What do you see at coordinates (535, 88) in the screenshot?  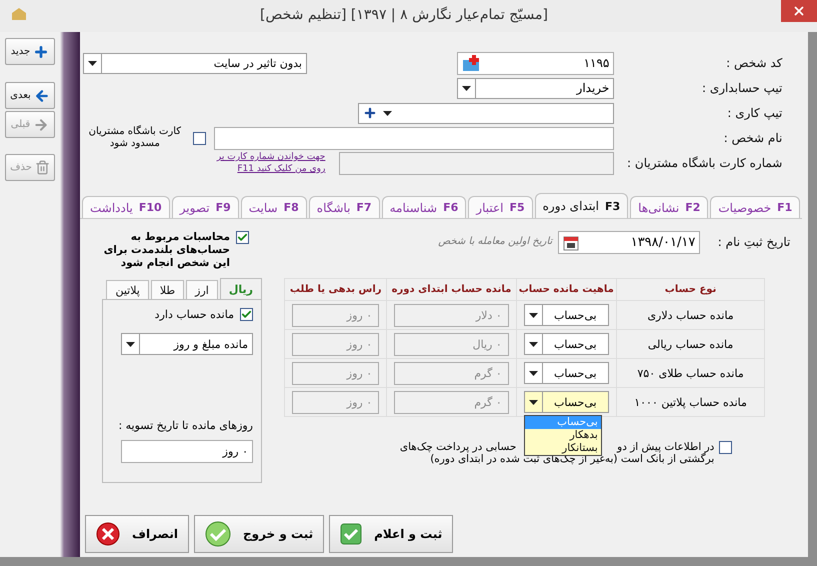 I see `accounting-type-dropdown: خریدار` at bounding box center [535, 88].